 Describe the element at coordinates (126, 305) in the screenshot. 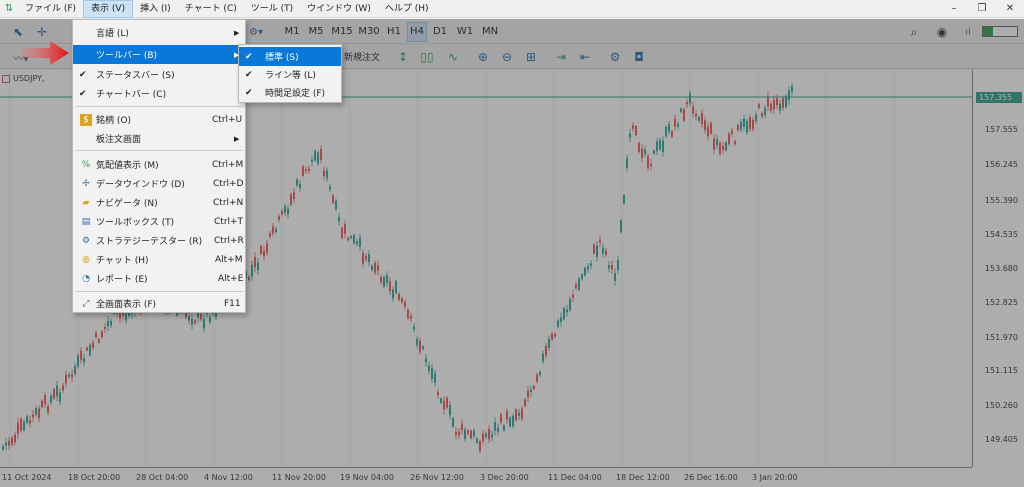

I see `menu-item-label: 全画面表示 (F)` at that location.